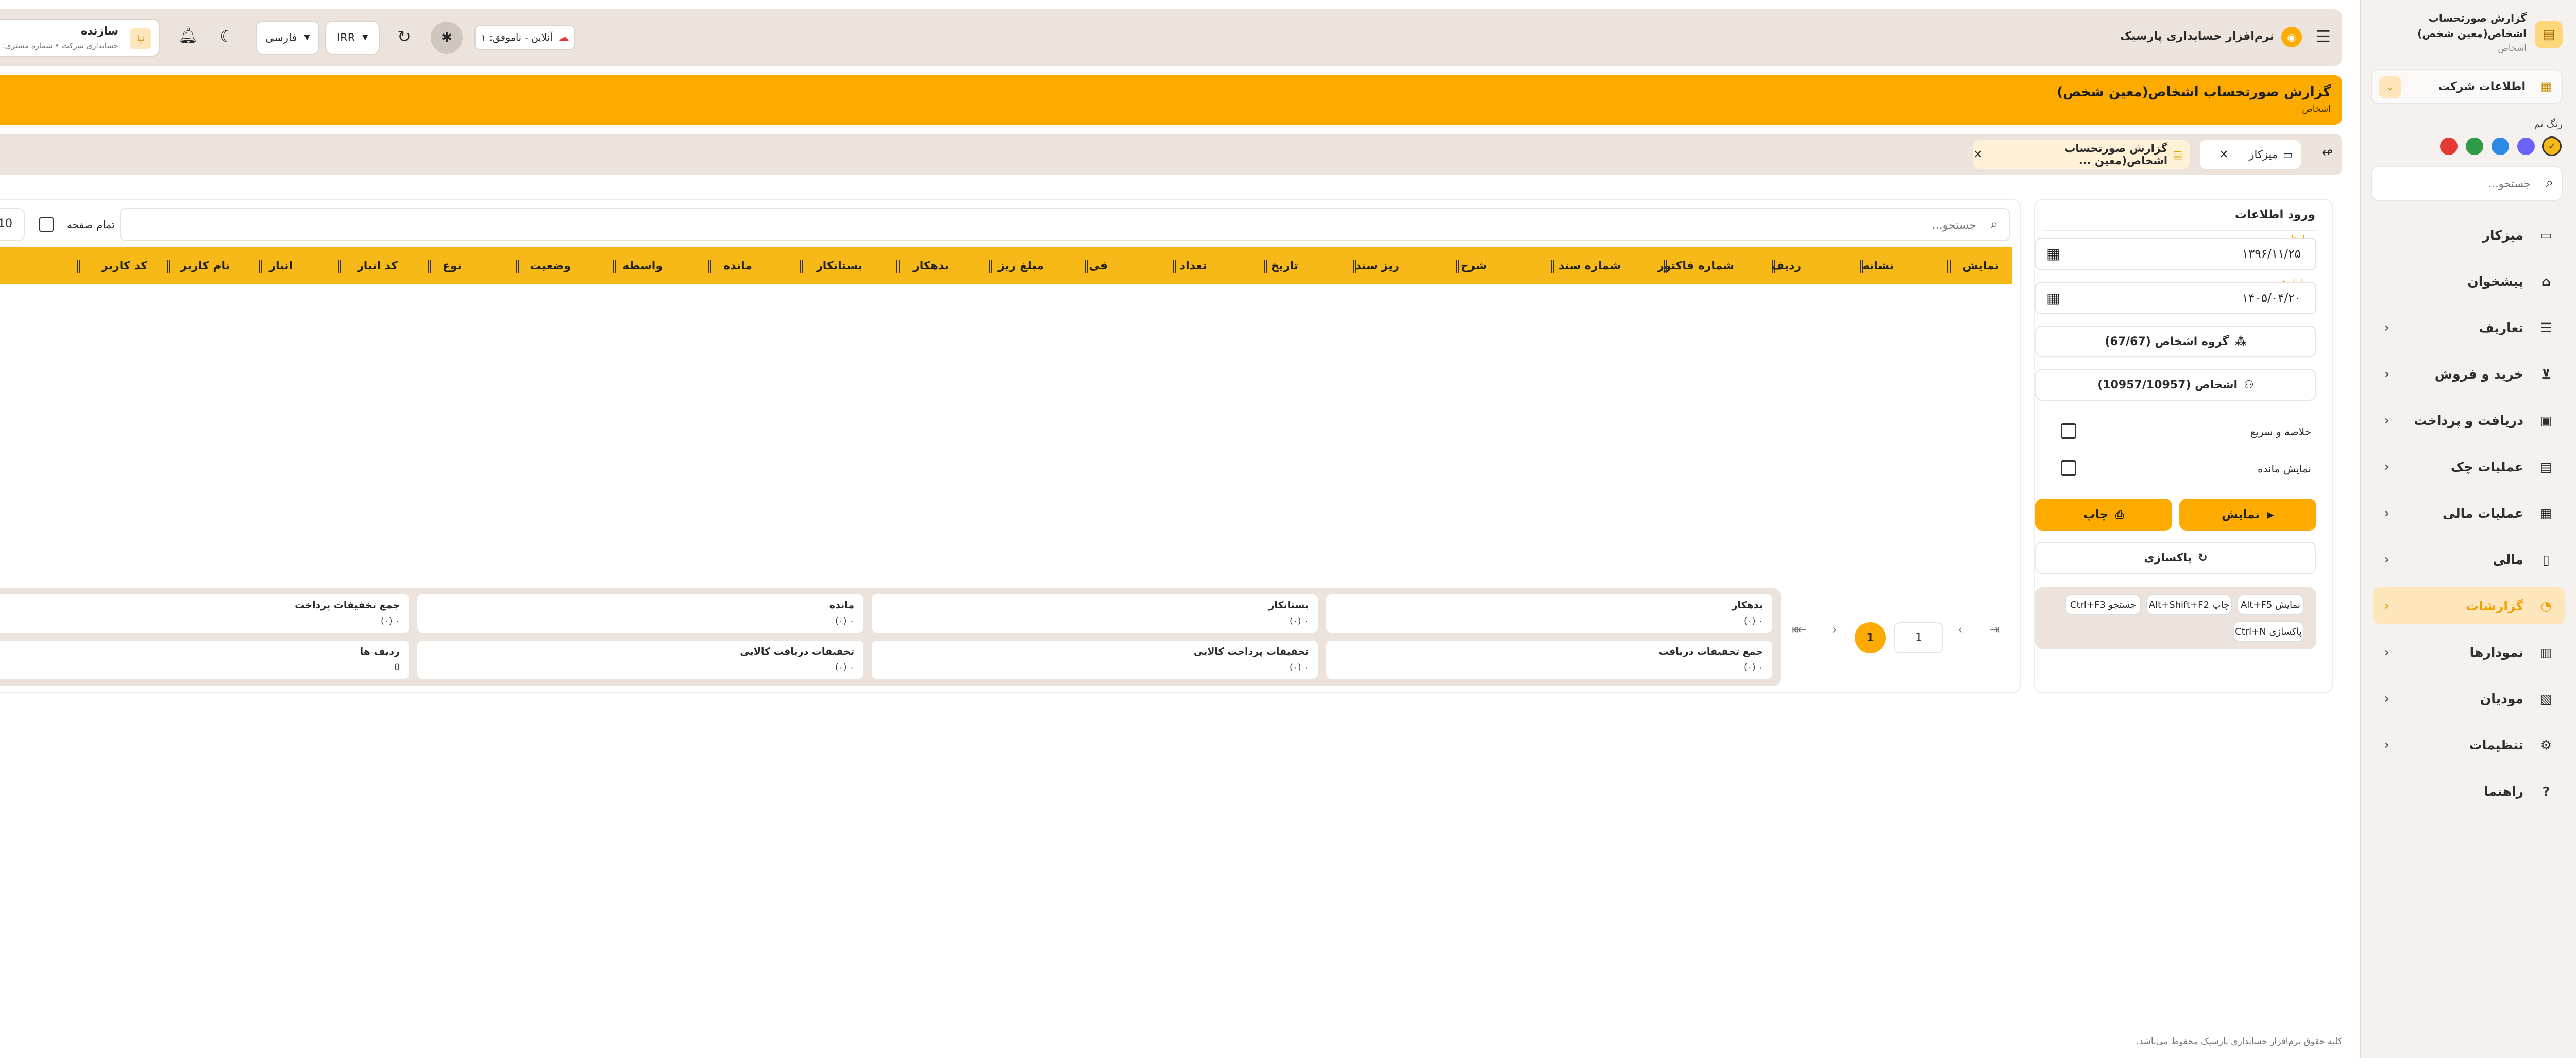 Image resolution: width=2576 pixels, height=1058 pixels. Describe the element at coordinates (2288, 155) in the screenshot. I see `monitor-icon: ▭` at that location.